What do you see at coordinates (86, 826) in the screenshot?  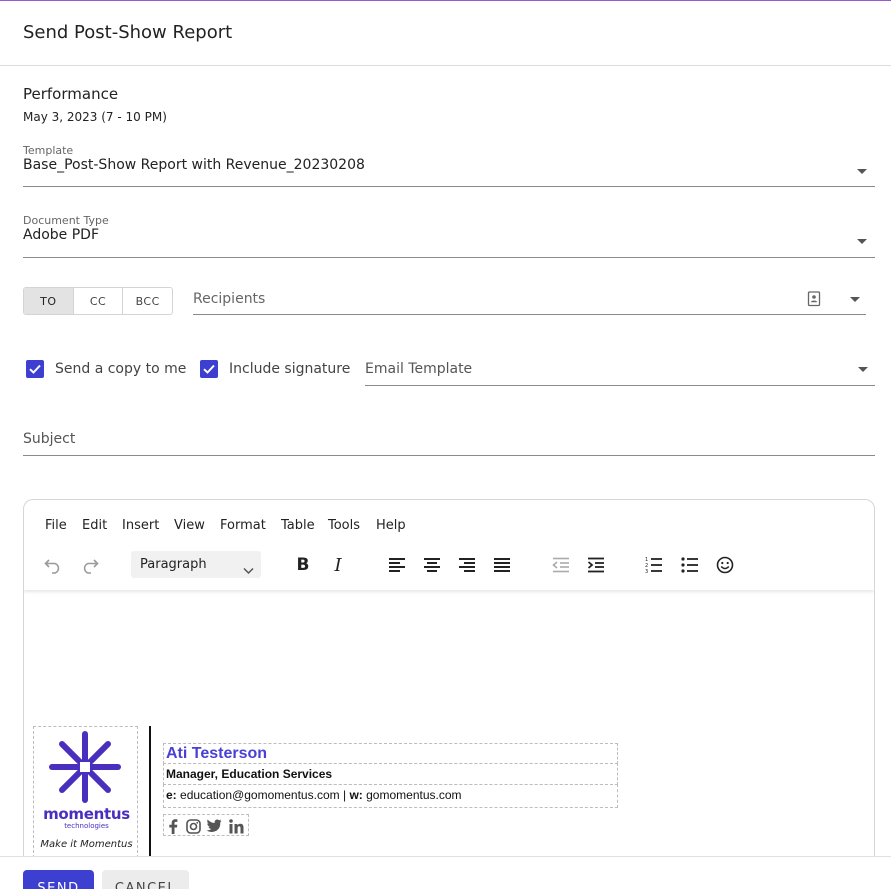 I see `logo-subtitle: technologies` at bounding box center [86, 826].